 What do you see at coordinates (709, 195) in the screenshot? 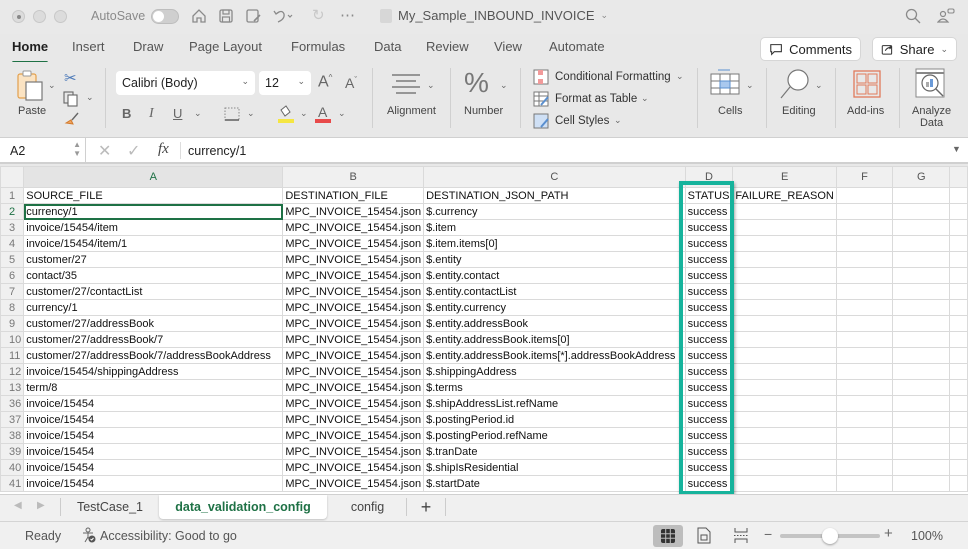
I see `cell-d: STATUS` at bounding box center [709, 195].